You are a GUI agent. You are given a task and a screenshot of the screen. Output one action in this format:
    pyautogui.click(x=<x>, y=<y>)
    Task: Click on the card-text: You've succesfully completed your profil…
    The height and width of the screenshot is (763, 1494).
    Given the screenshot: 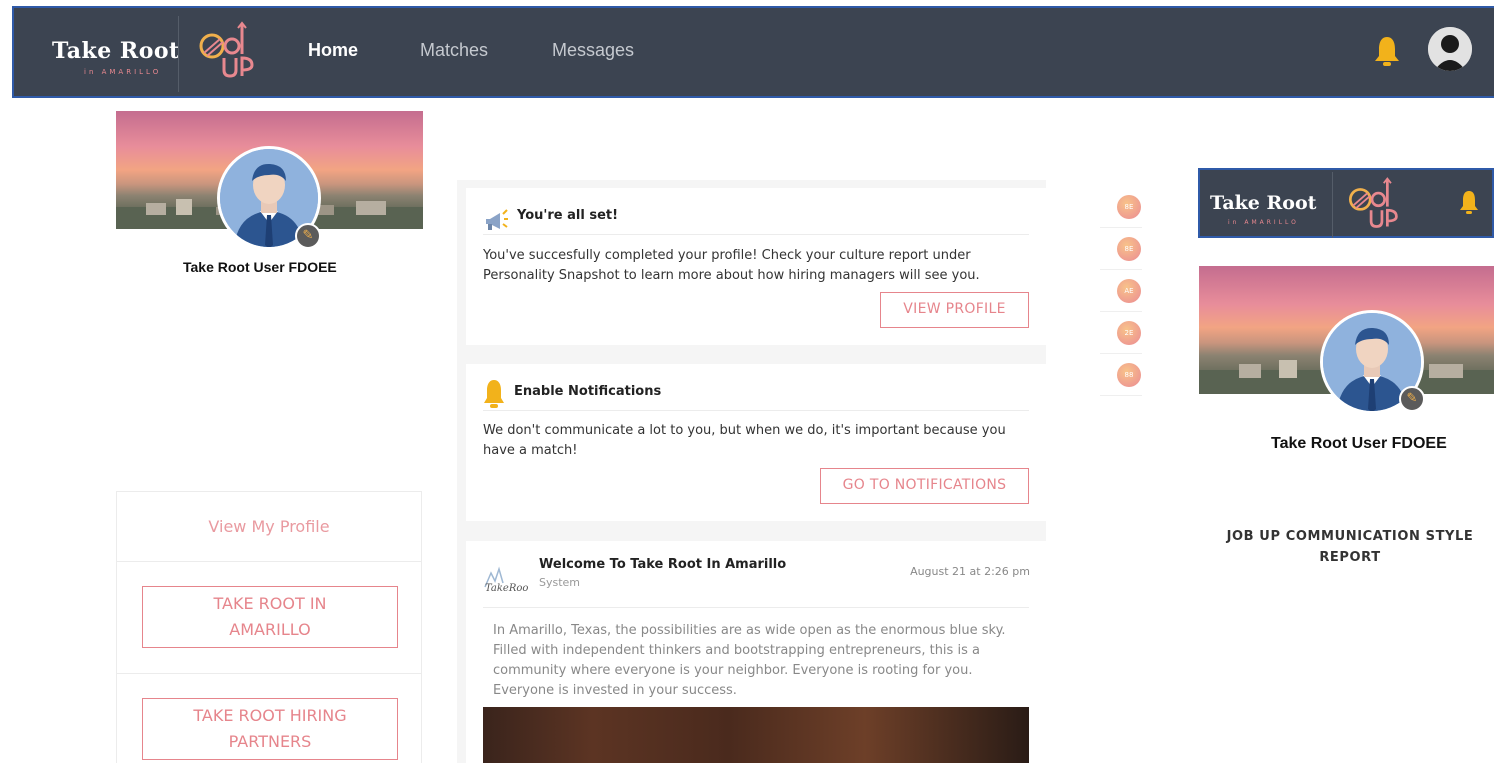 What is the action you would take?
    pyautogui.click(x=731, y=265)
    